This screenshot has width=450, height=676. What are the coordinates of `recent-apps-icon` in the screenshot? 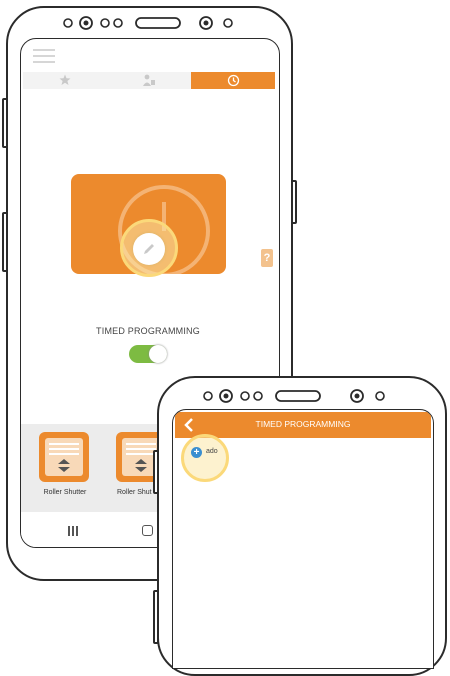 It's located at (73, 531).